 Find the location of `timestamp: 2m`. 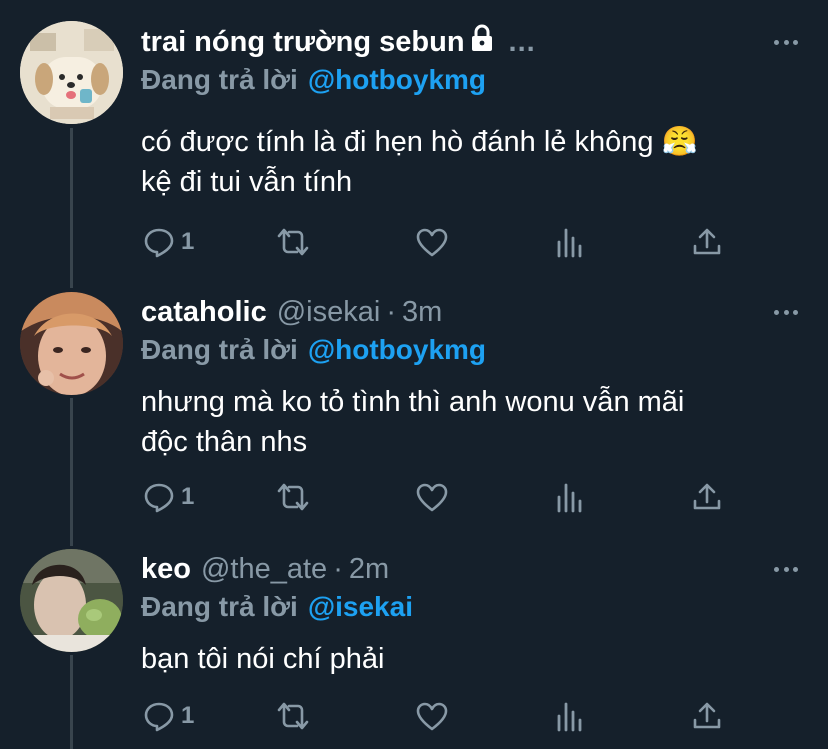

timestamp: 2m is located at coordinates (369, 569).